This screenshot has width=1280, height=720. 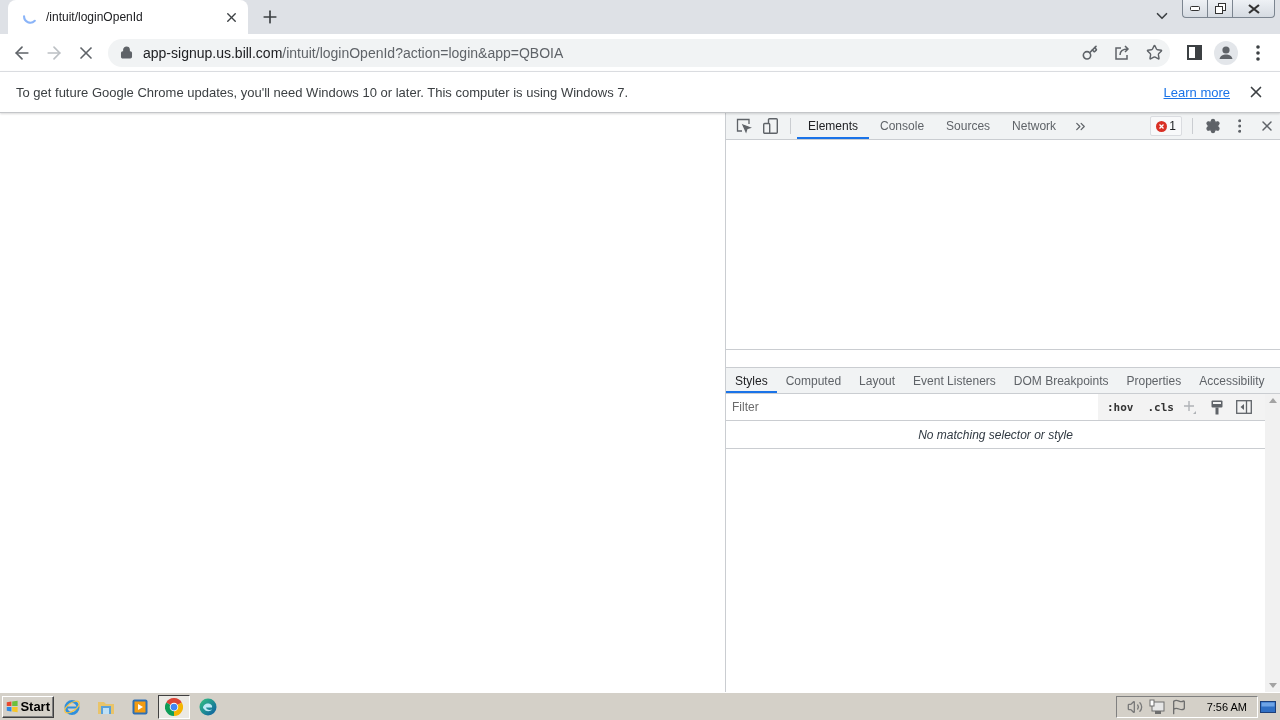 I want to click on restore-icon, so click(x=1220, y=8).